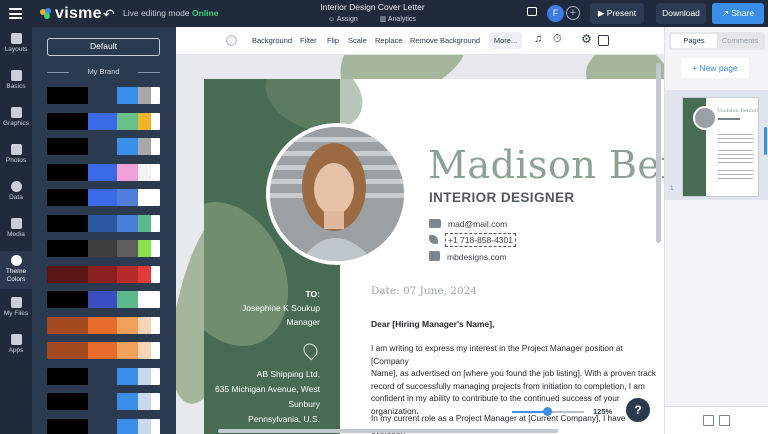 This screenshot has height=434, width=768. Describe the element at coordinates (16, 154) in the screenshot. I see `rail-item-photos: Photos` at that location.